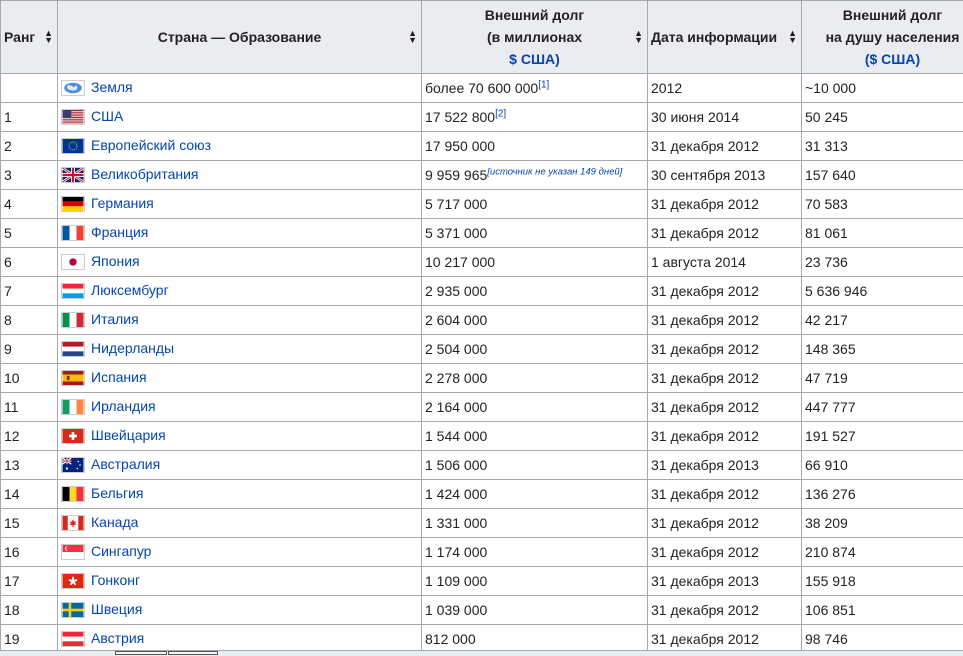 This screenshot has width=963, height=656. What do you see at coordinates (121, 551) in the screenshot?
I see `country-link: Сингапур` at bounding box center [121, 551].